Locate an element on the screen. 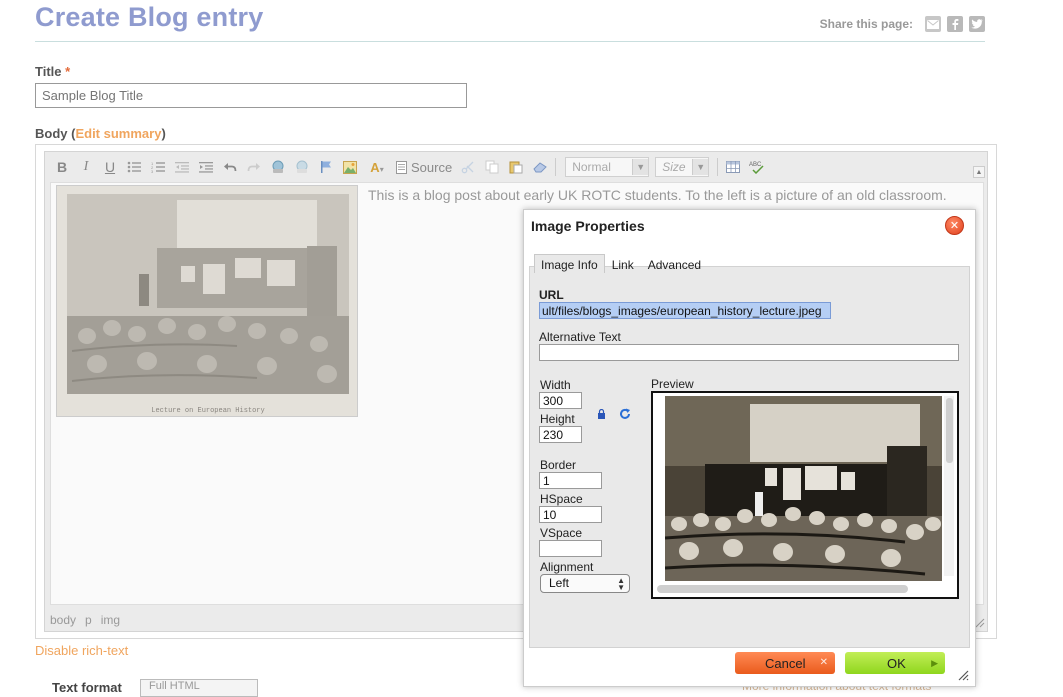  size-combo-value: Size is located at coordinates (674, 167).